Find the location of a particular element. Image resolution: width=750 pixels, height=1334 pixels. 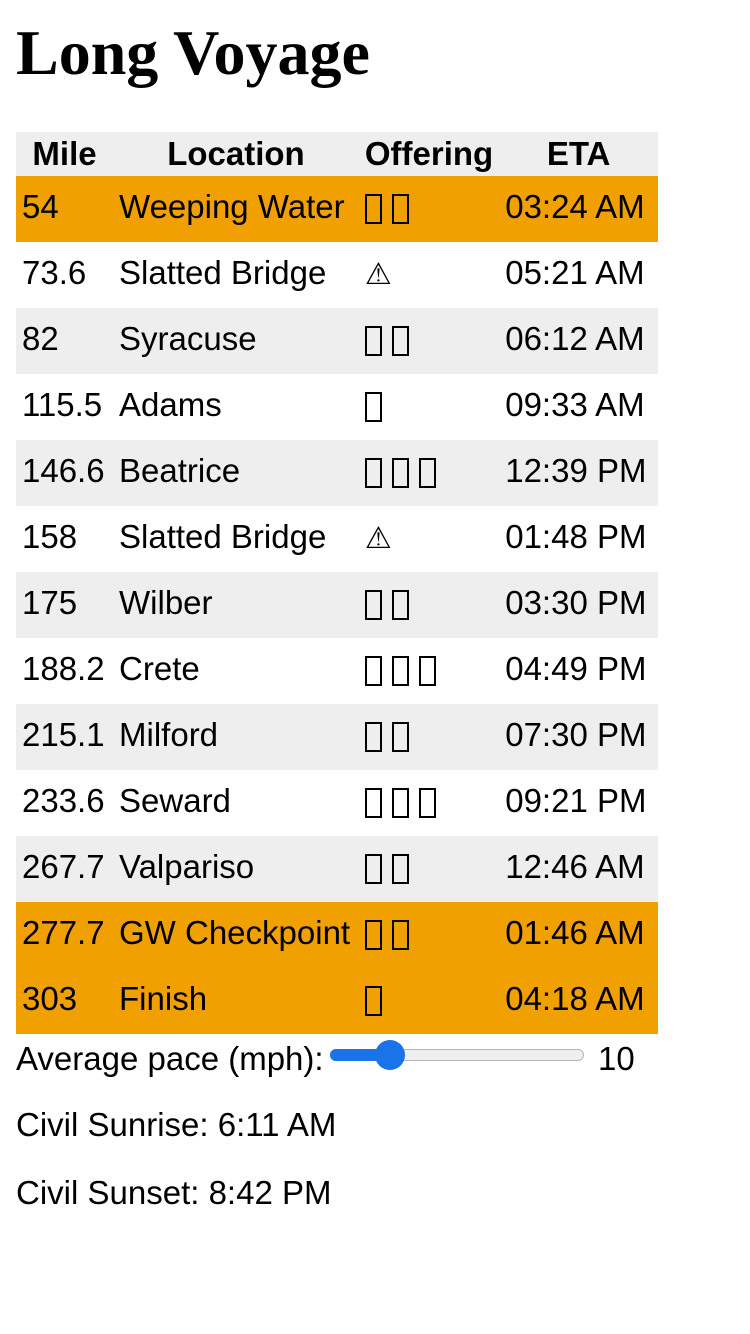

cell-mile: 175 is located at coordinates (65, 605).